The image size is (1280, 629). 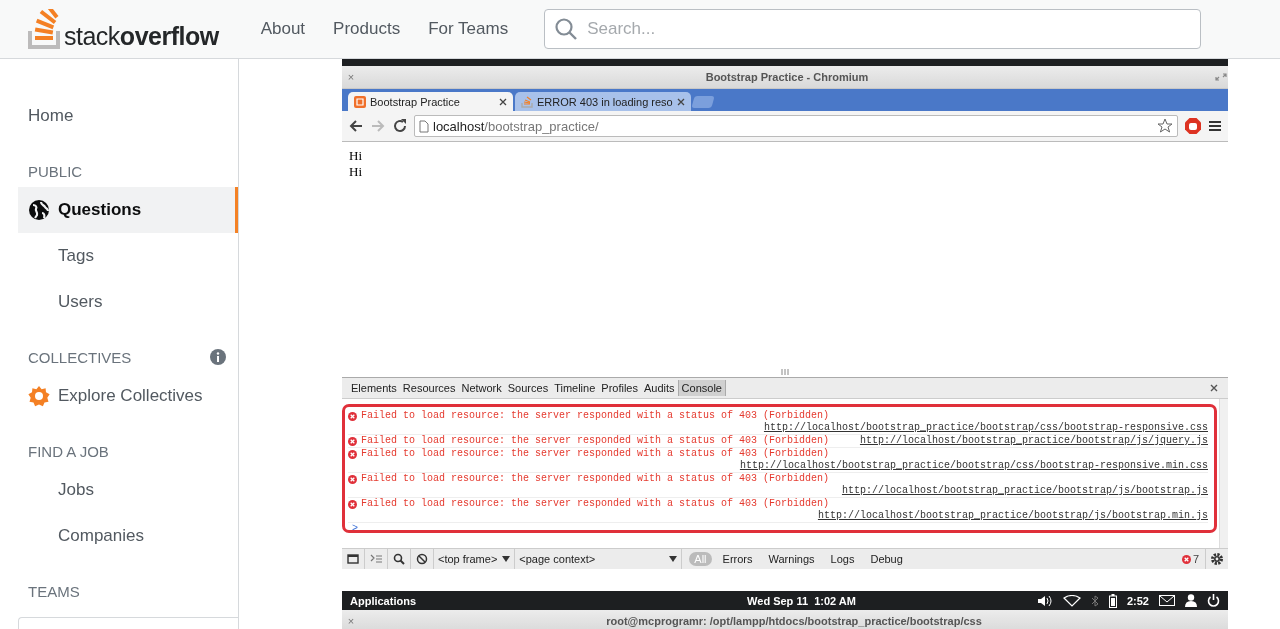 What do you see at coordinates (119, 256) in the screenshot?
I see `sidebar-item: Tags` at bounding box center [119, 256].